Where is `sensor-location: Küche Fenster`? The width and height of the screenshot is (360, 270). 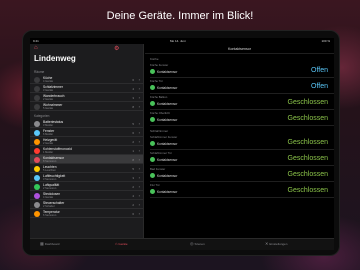 sensor-location: Küche Fenster is located at coordinates (159, 65).